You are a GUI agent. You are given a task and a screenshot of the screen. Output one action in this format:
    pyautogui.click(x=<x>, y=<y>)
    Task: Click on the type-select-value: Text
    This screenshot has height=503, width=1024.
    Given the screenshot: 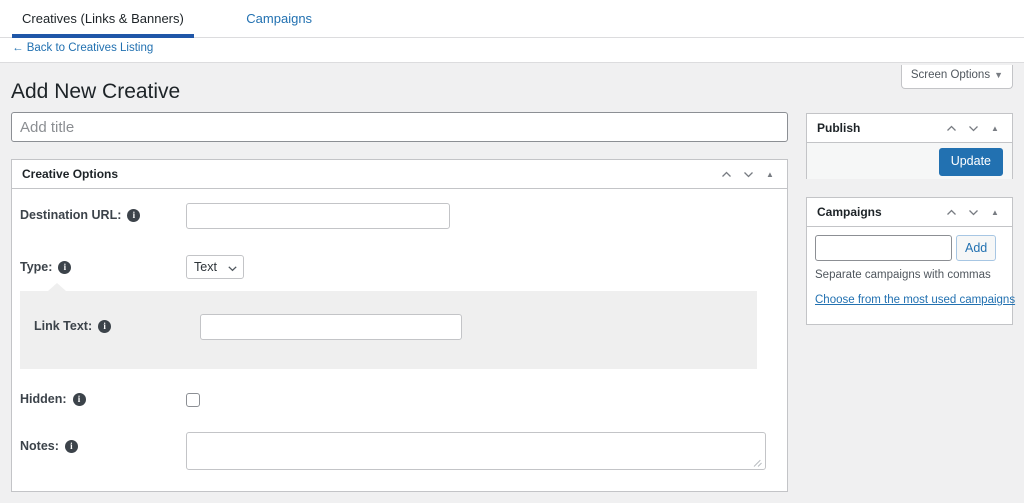 What is the action you would take?
    pyautogui.click(x=205, y=267)
    